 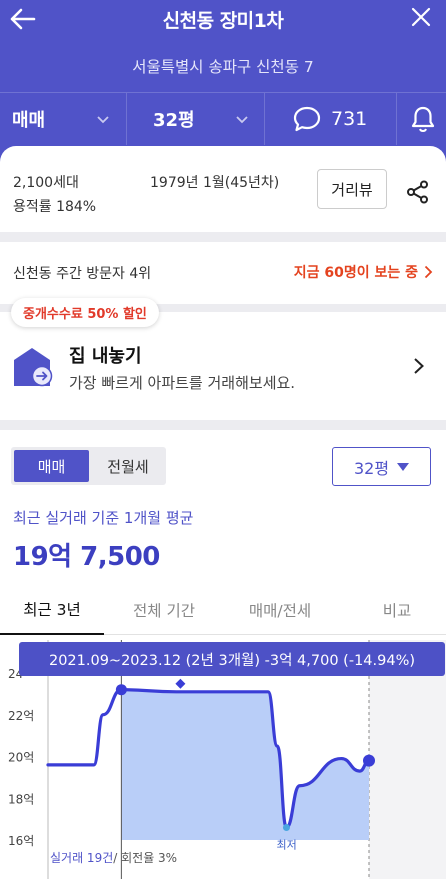 I want to click on complex-info-card: 2,100세대 용적률 184% 1979년 1월(45년차) 거리뷰, so click(x=223, y=189).